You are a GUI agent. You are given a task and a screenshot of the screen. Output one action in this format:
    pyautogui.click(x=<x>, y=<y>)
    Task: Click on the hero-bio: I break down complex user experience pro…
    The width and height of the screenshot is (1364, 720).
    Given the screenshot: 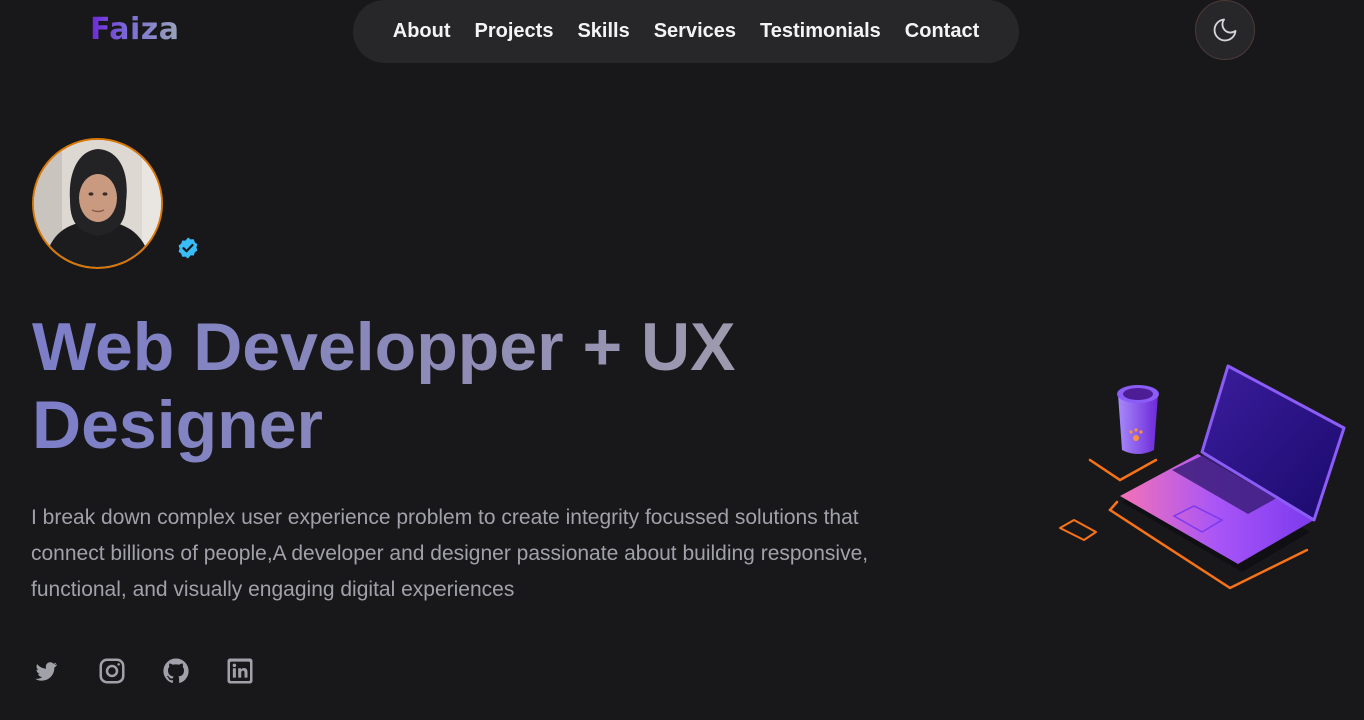 What is the action you would take?
    pyautogui.click(x=450, y=553)
    